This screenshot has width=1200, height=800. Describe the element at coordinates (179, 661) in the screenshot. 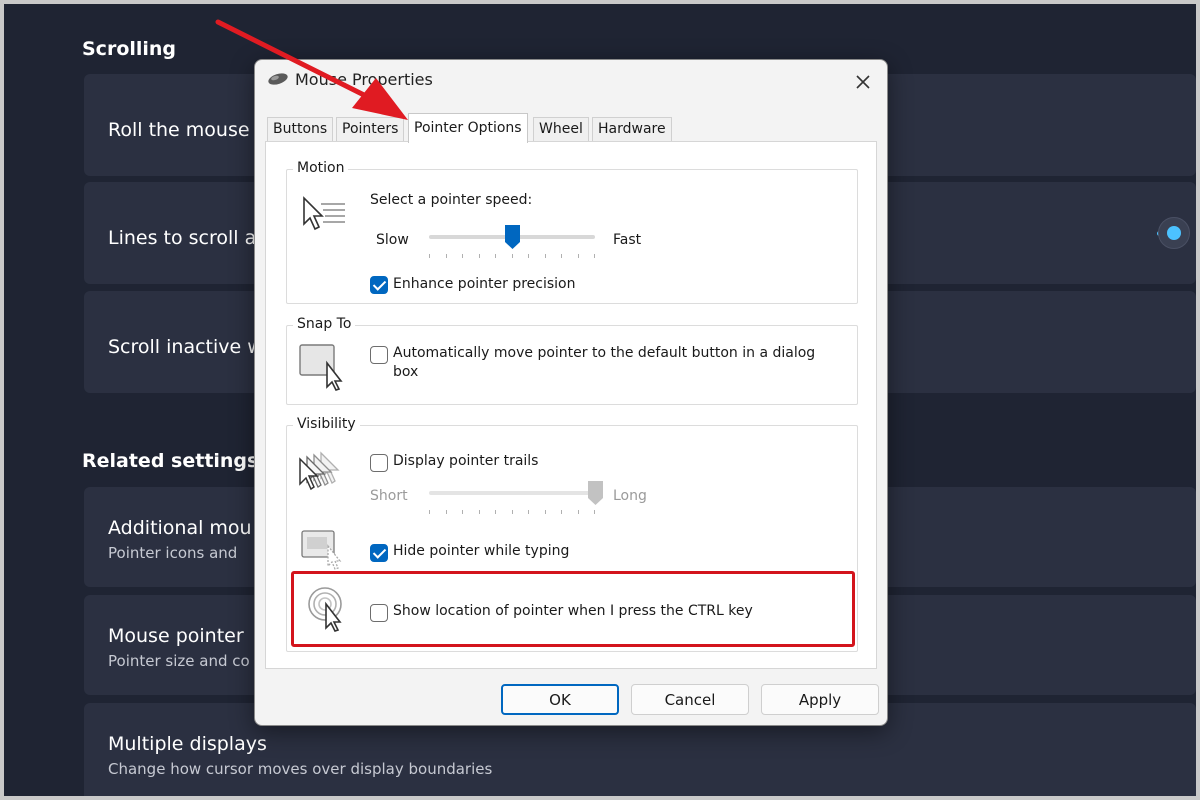

I see `mouse-pointer-sub: Pointer size and co` at that location.